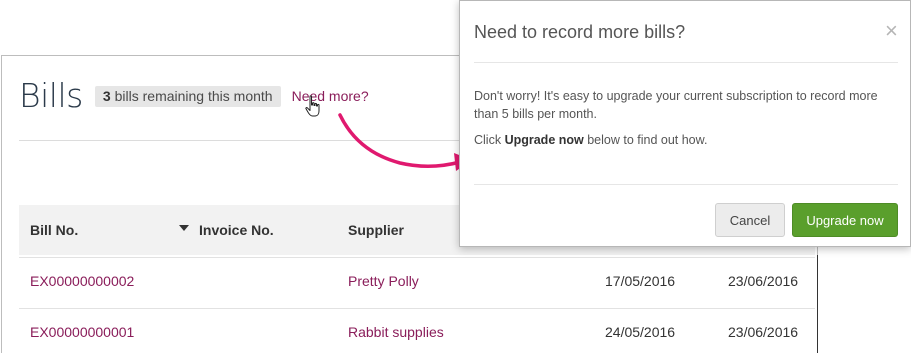 The width and height of the screenshot is (911, 353). Describe the element at coordinates (184, 228) in the screenshot. I see `sort-down-icon` at that location.